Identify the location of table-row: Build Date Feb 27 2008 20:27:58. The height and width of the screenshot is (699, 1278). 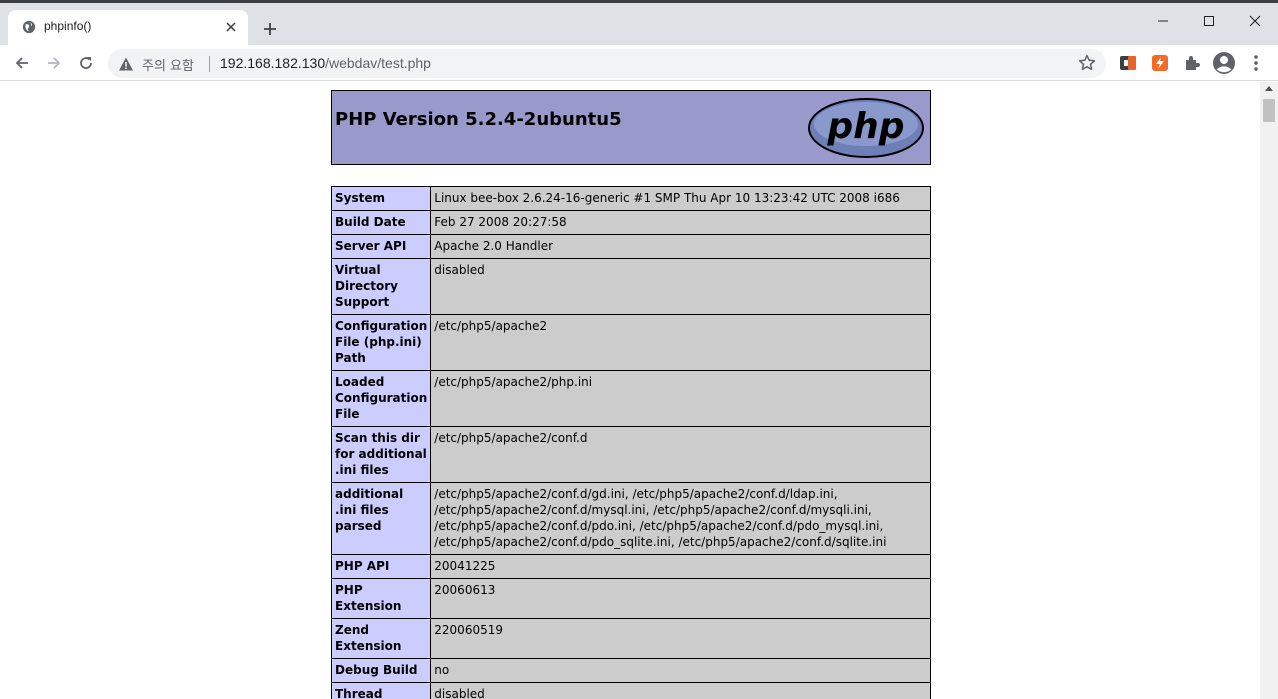
(630, 222).